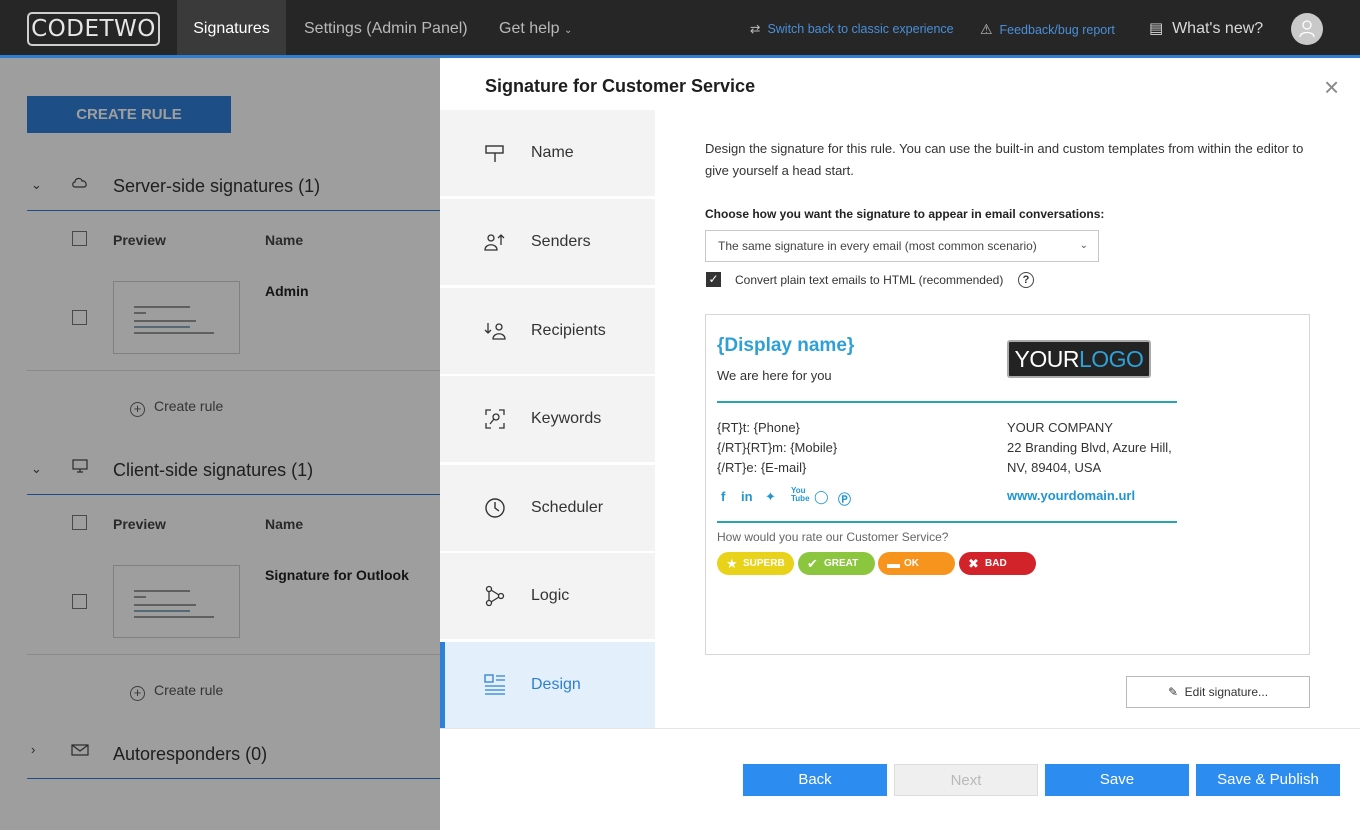  What do you see at coordinates (1218, 28) in the screenshot?
I see `whats-new-label: What's new?` at bounding box center [1218, 28].